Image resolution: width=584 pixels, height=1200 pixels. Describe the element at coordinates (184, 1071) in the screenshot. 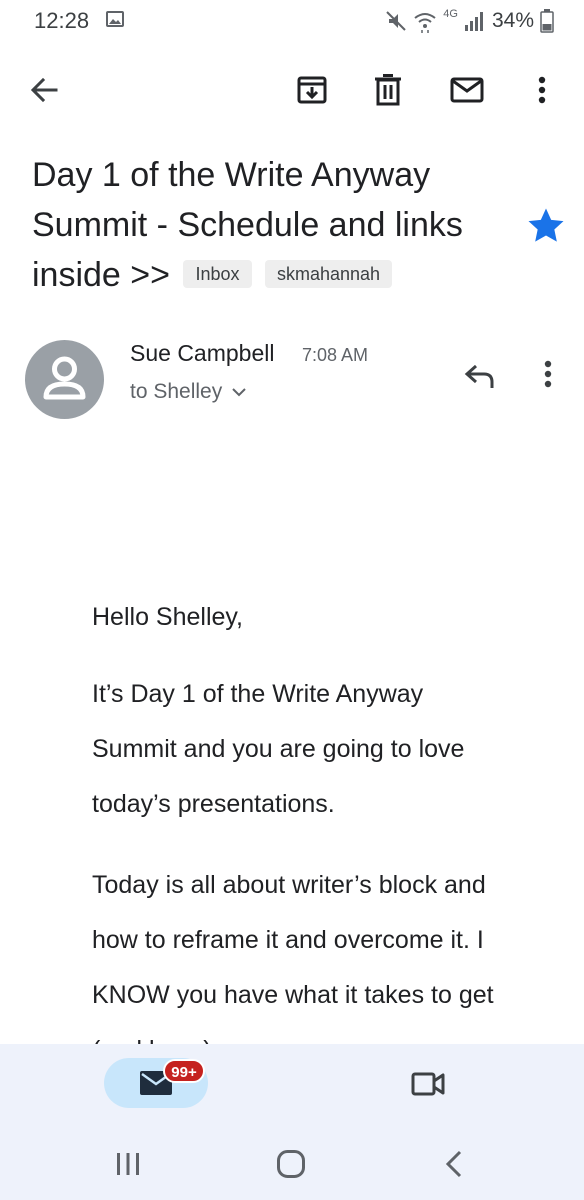

I see `unread-badge: 99+` at that location.